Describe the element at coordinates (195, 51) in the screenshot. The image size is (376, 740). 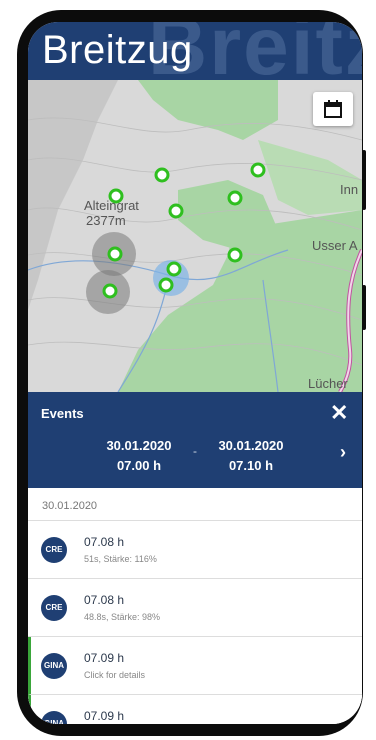
I see `app-header: Breitzug Breitzug` at that location.